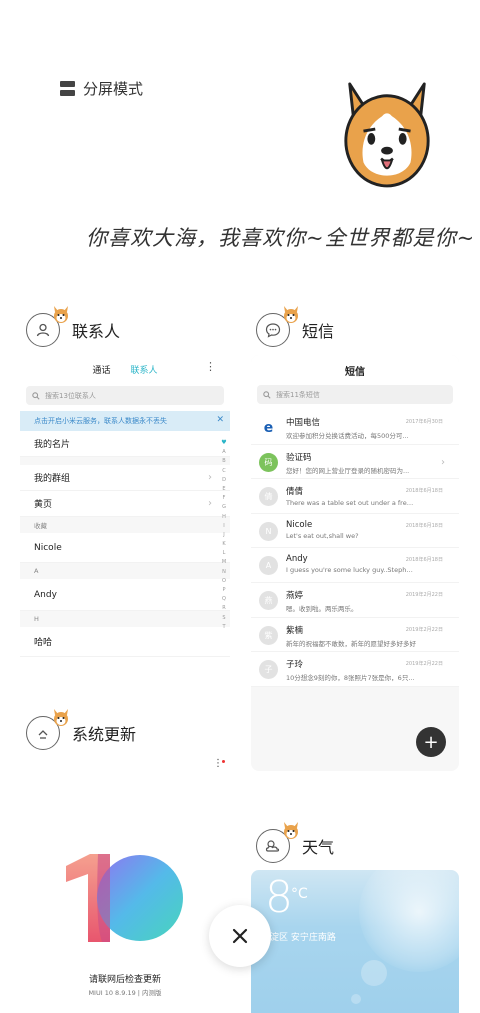 This screenshot has height=1013, width=480. I want to click on contact-row: Andy, so click(125, 595).